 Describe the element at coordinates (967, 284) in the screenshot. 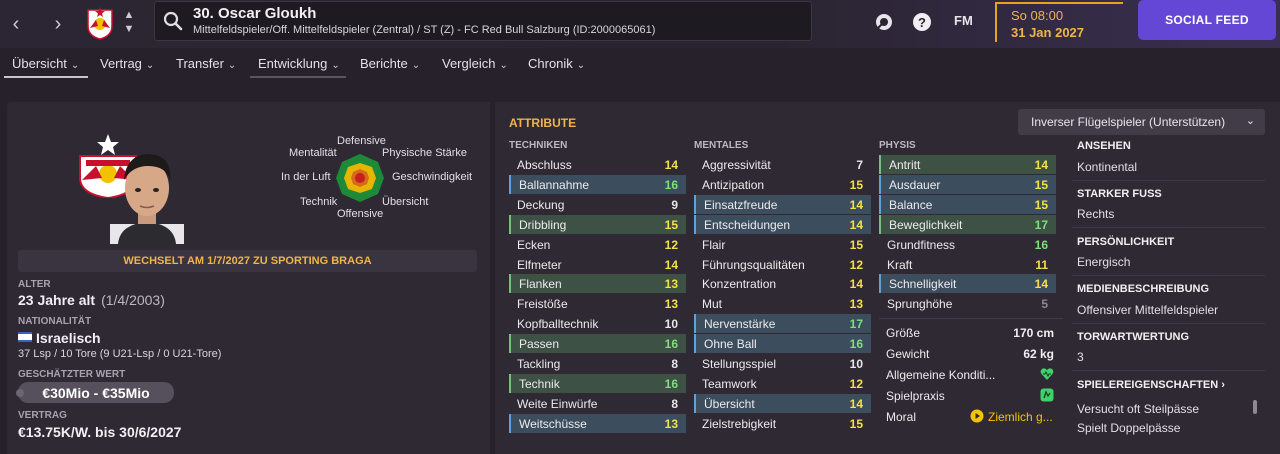

I see `attribute-row: Schnelligkeit 14` at that location.